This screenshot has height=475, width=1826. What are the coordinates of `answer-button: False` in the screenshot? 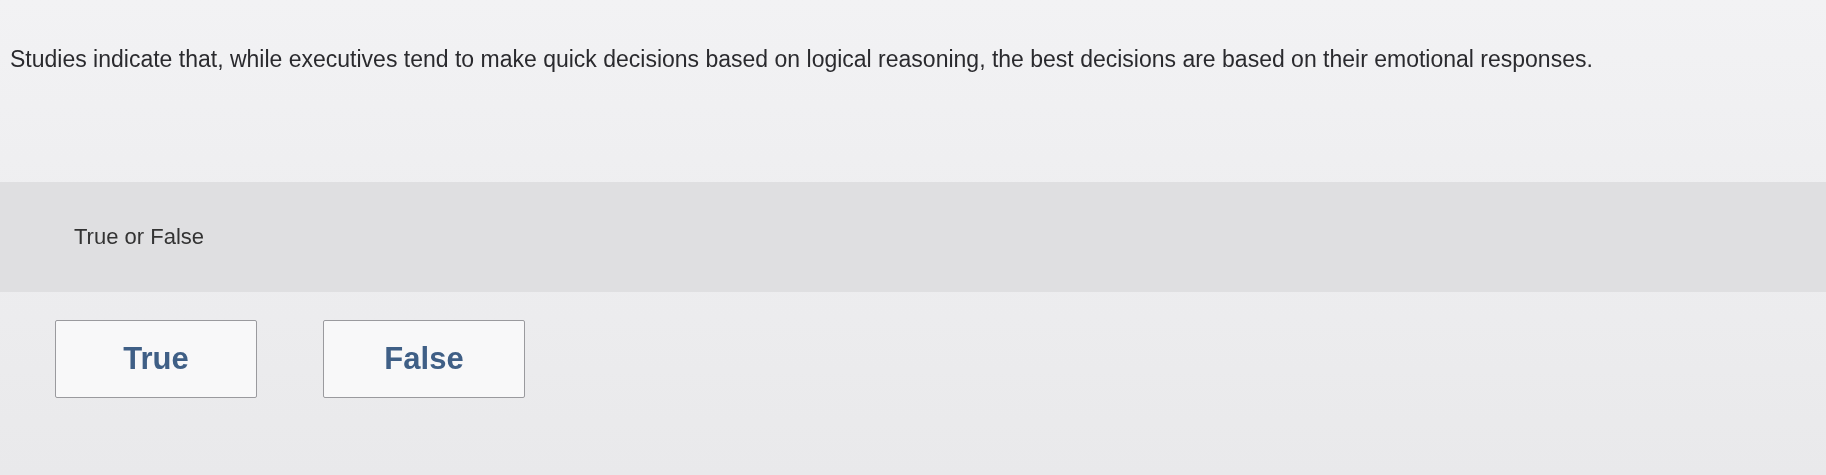 It's located at (424, 359).